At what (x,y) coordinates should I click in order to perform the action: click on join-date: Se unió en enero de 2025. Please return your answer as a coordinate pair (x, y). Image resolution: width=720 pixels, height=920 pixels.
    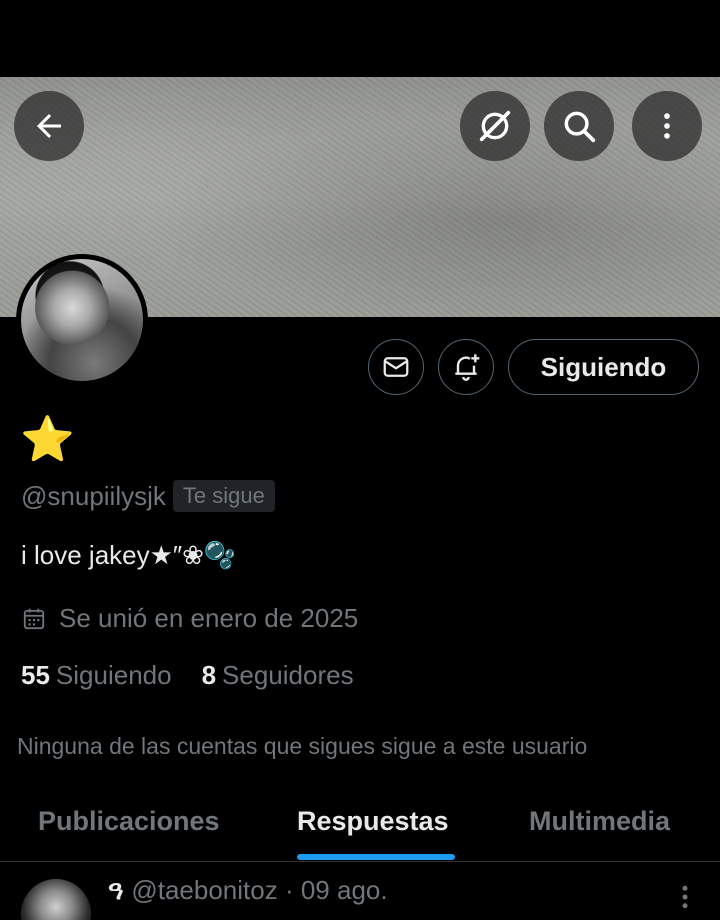
    Looking at the image, I should click on (209, 618).